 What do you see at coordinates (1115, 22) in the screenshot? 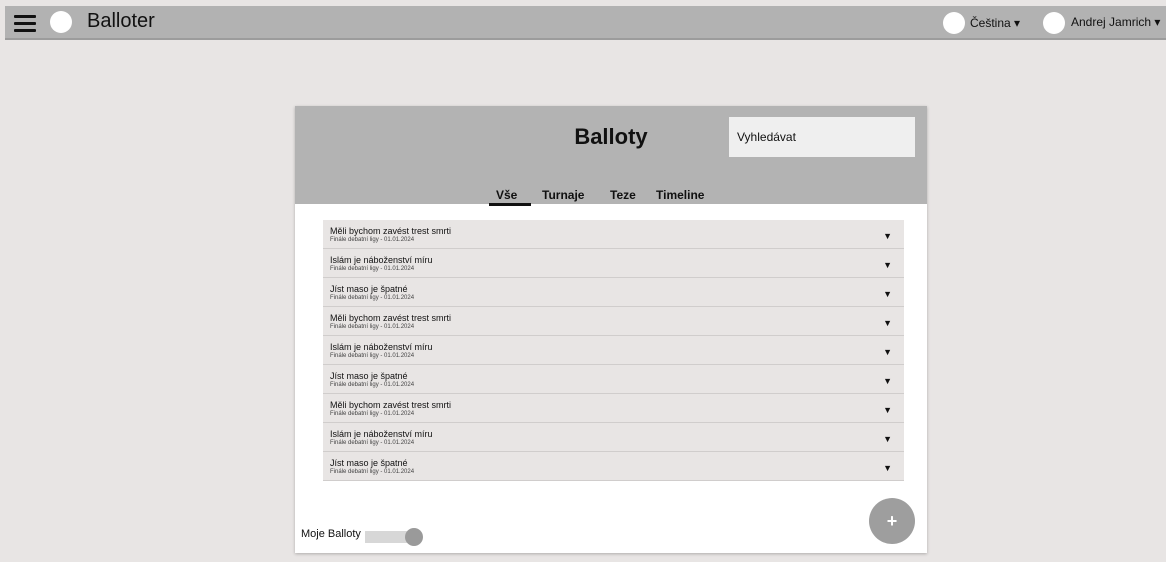
I see `user-menu: Andrej Jamrich ▾` at bounding box center [1115, 22].